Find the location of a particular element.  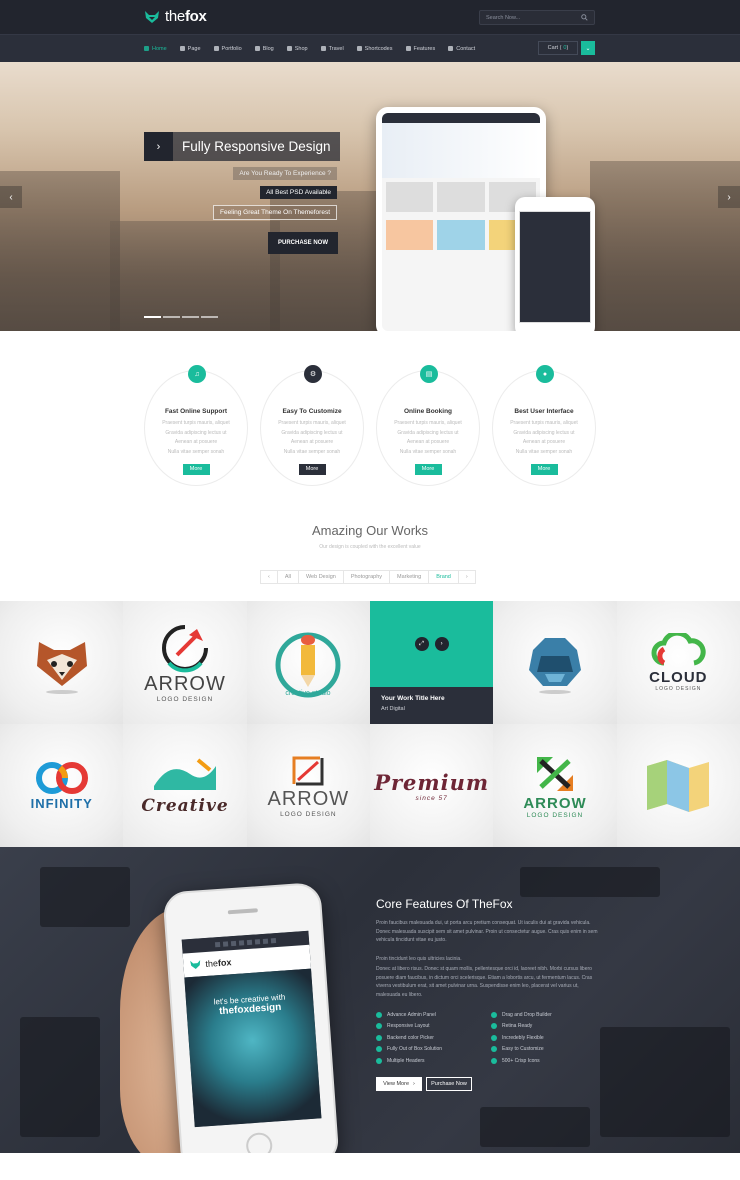

portfolio-item: creative studio is located at coordinates (308, 662).